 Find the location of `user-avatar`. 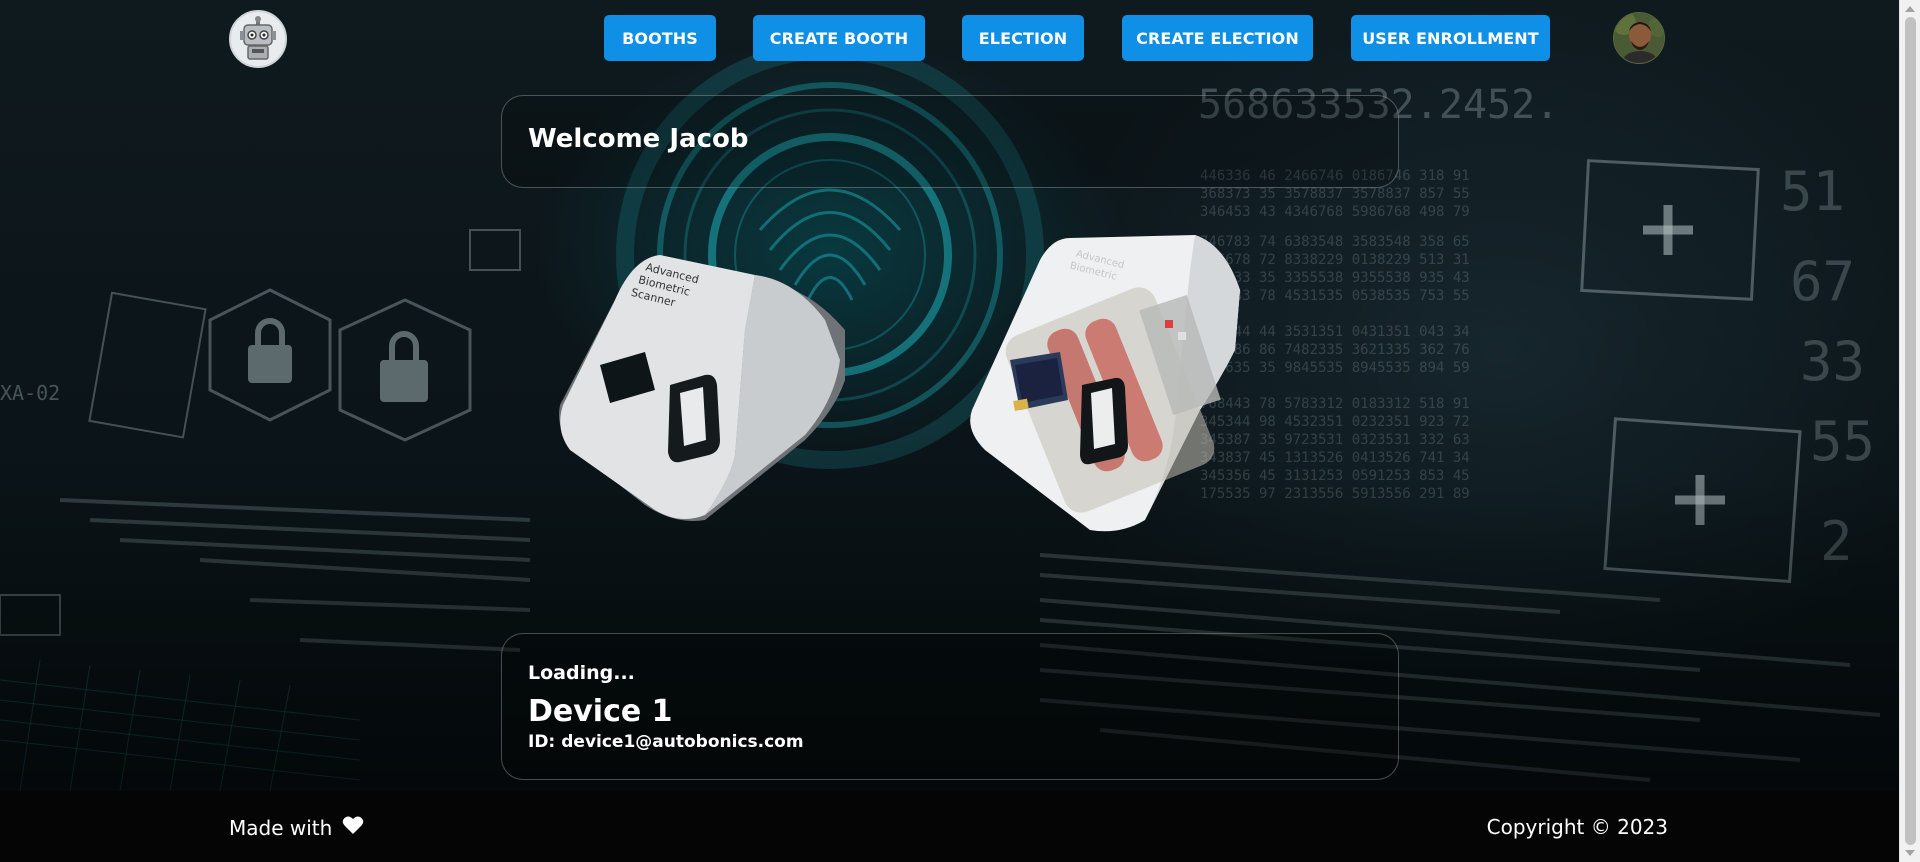

user-avatar is located at coordinates (1639, 38).